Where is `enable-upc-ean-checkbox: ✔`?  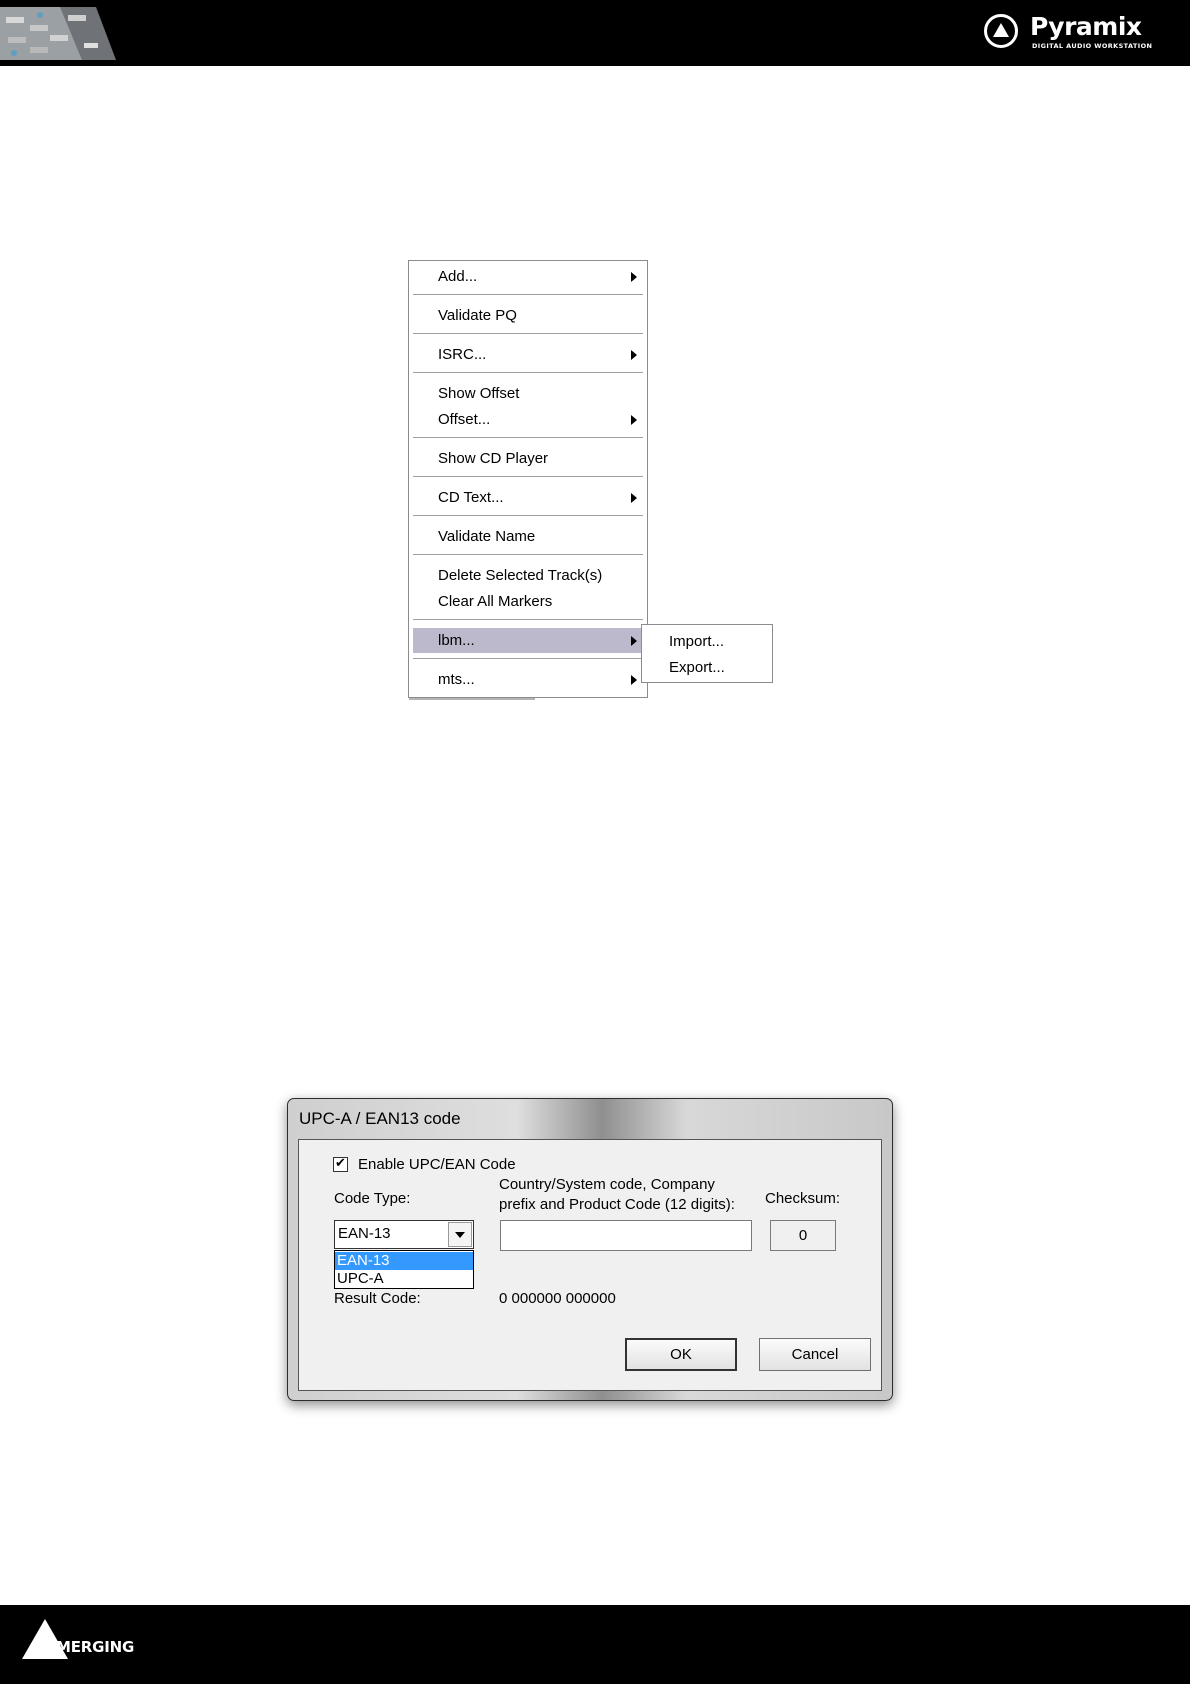 enable-upc-ean-checkbox: ✔ is located at coordinates (340, 1163).